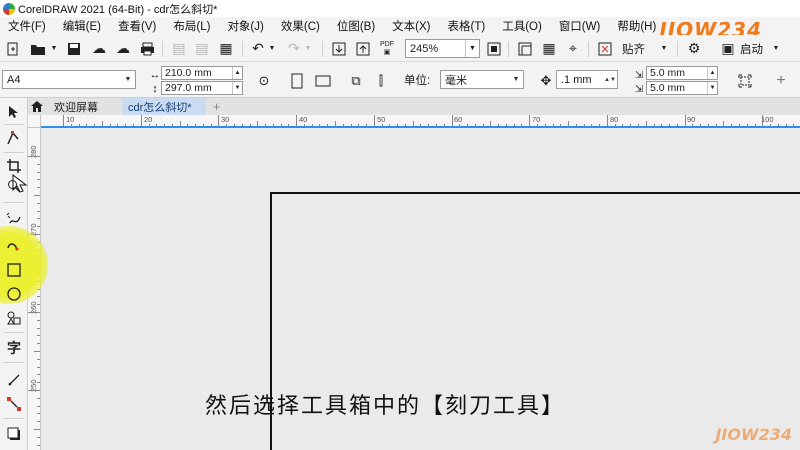  What do you see at coordinates (123, 48) in the screenshot?
I see `cloud-download-icon: ☁` at bounding box center [123, 48].